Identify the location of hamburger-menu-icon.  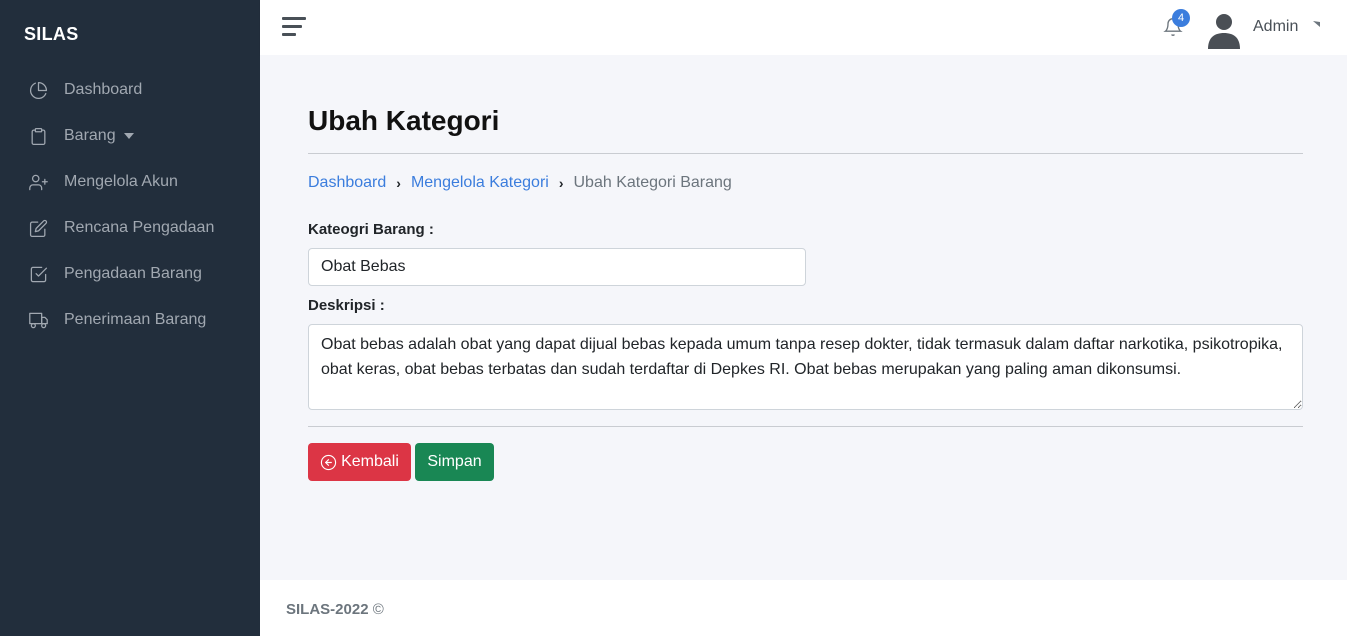
(294, 27).